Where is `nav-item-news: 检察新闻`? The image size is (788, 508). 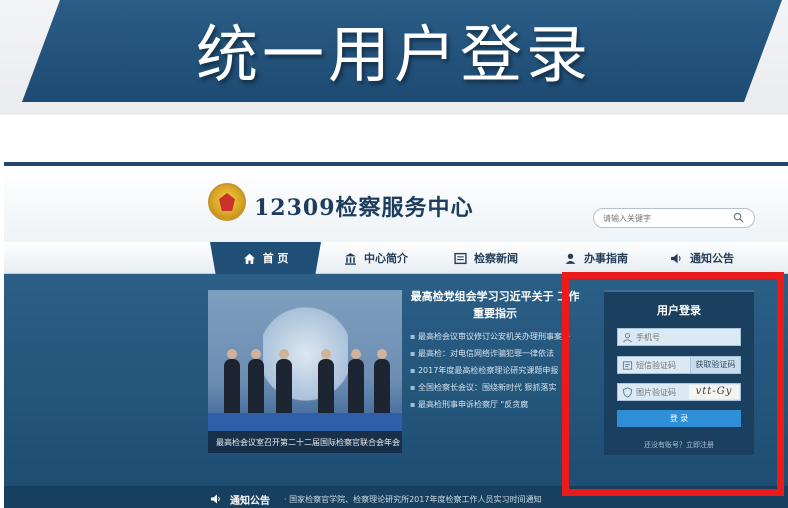
nav-item-news: 检察新闻 is located at coordinates (486, 258).